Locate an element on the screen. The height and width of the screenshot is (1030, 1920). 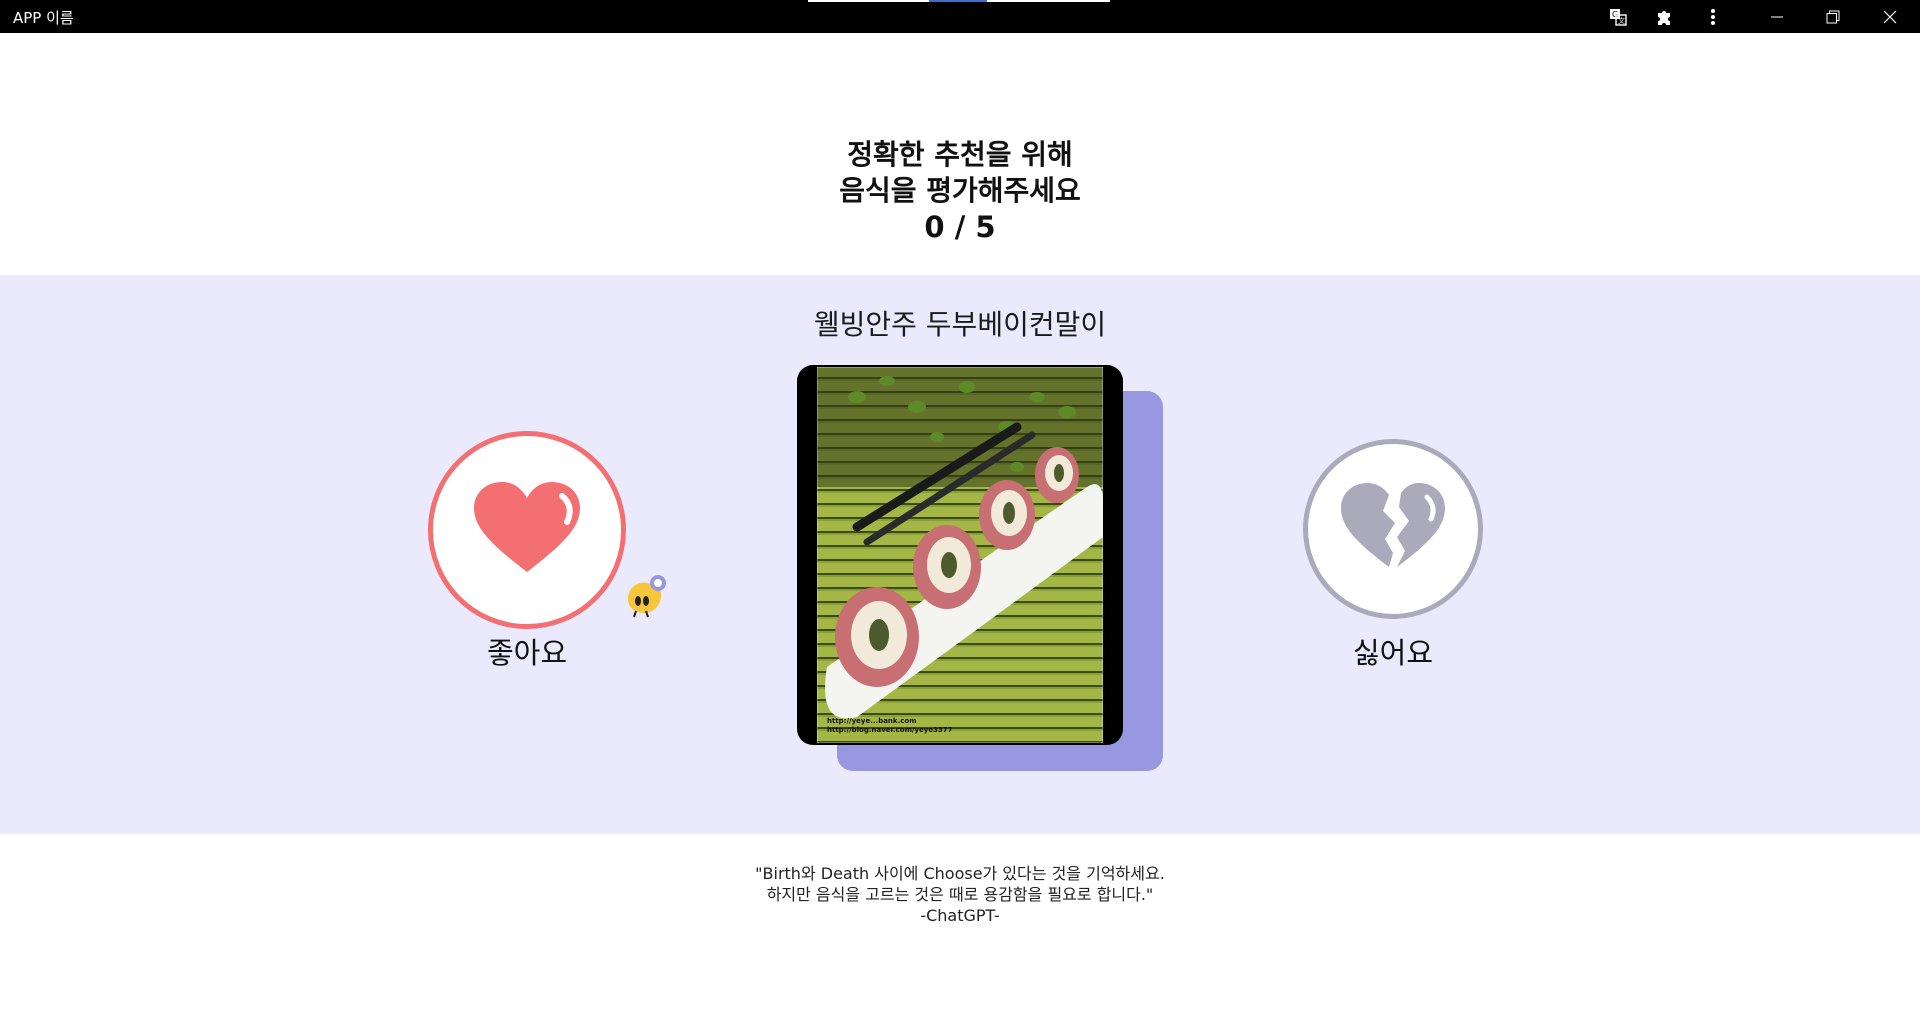
restore-icon is located at coordinates (1833, 17).